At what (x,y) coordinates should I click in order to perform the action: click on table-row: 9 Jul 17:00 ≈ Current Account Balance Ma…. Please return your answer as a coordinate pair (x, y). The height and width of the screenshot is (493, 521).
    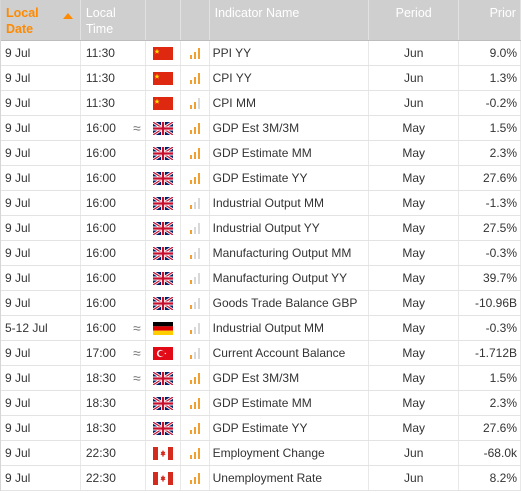
    Looking at the image, I should click on (261, 353).